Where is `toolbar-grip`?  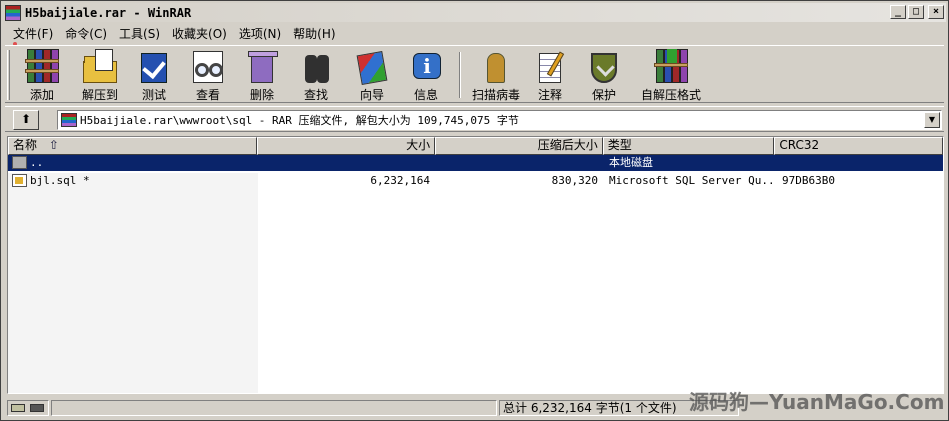 toolbar-grip is located at coordinates (8, 75).